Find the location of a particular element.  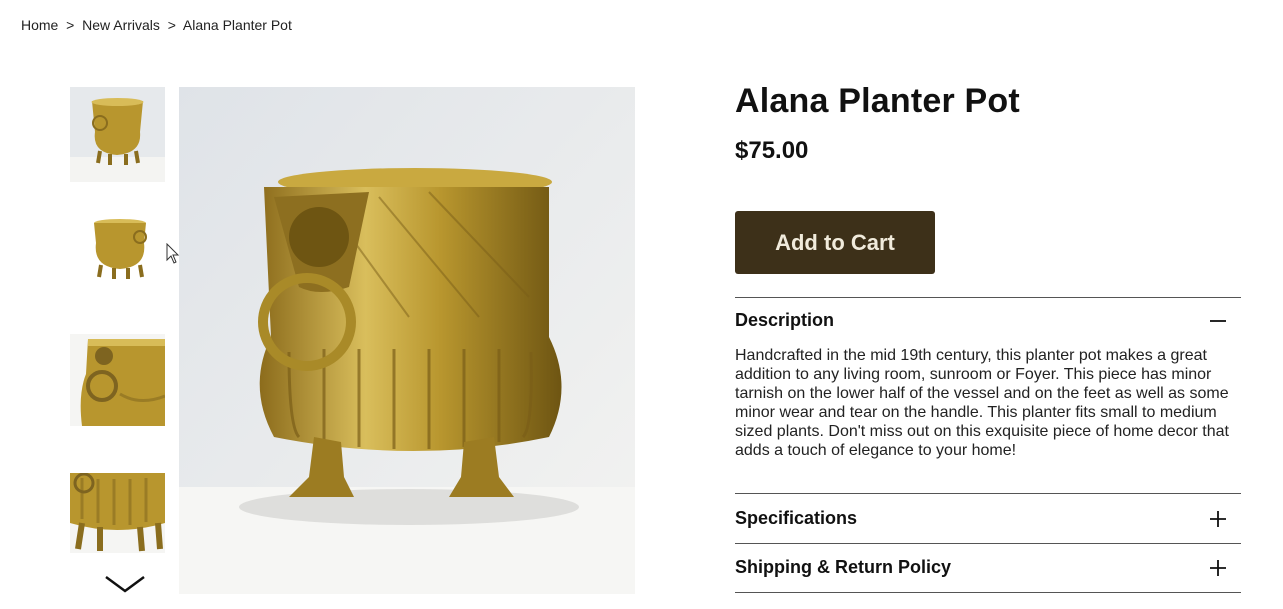

chevron-down-icon is located at coordinates (125, 584).